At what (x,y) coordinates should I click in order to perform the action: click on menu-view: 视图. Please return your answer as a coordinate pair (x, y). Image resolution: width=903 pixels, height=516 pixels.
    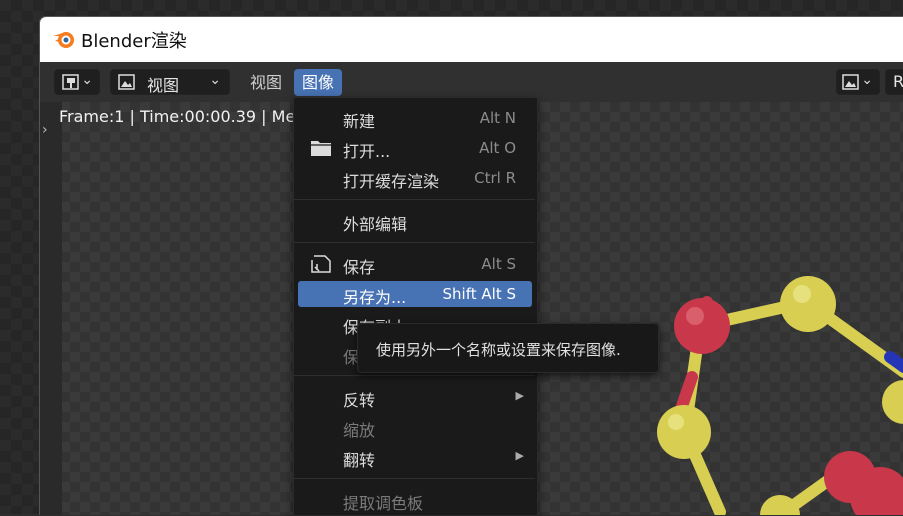
    Looking at the image, I should click on (266, 82).